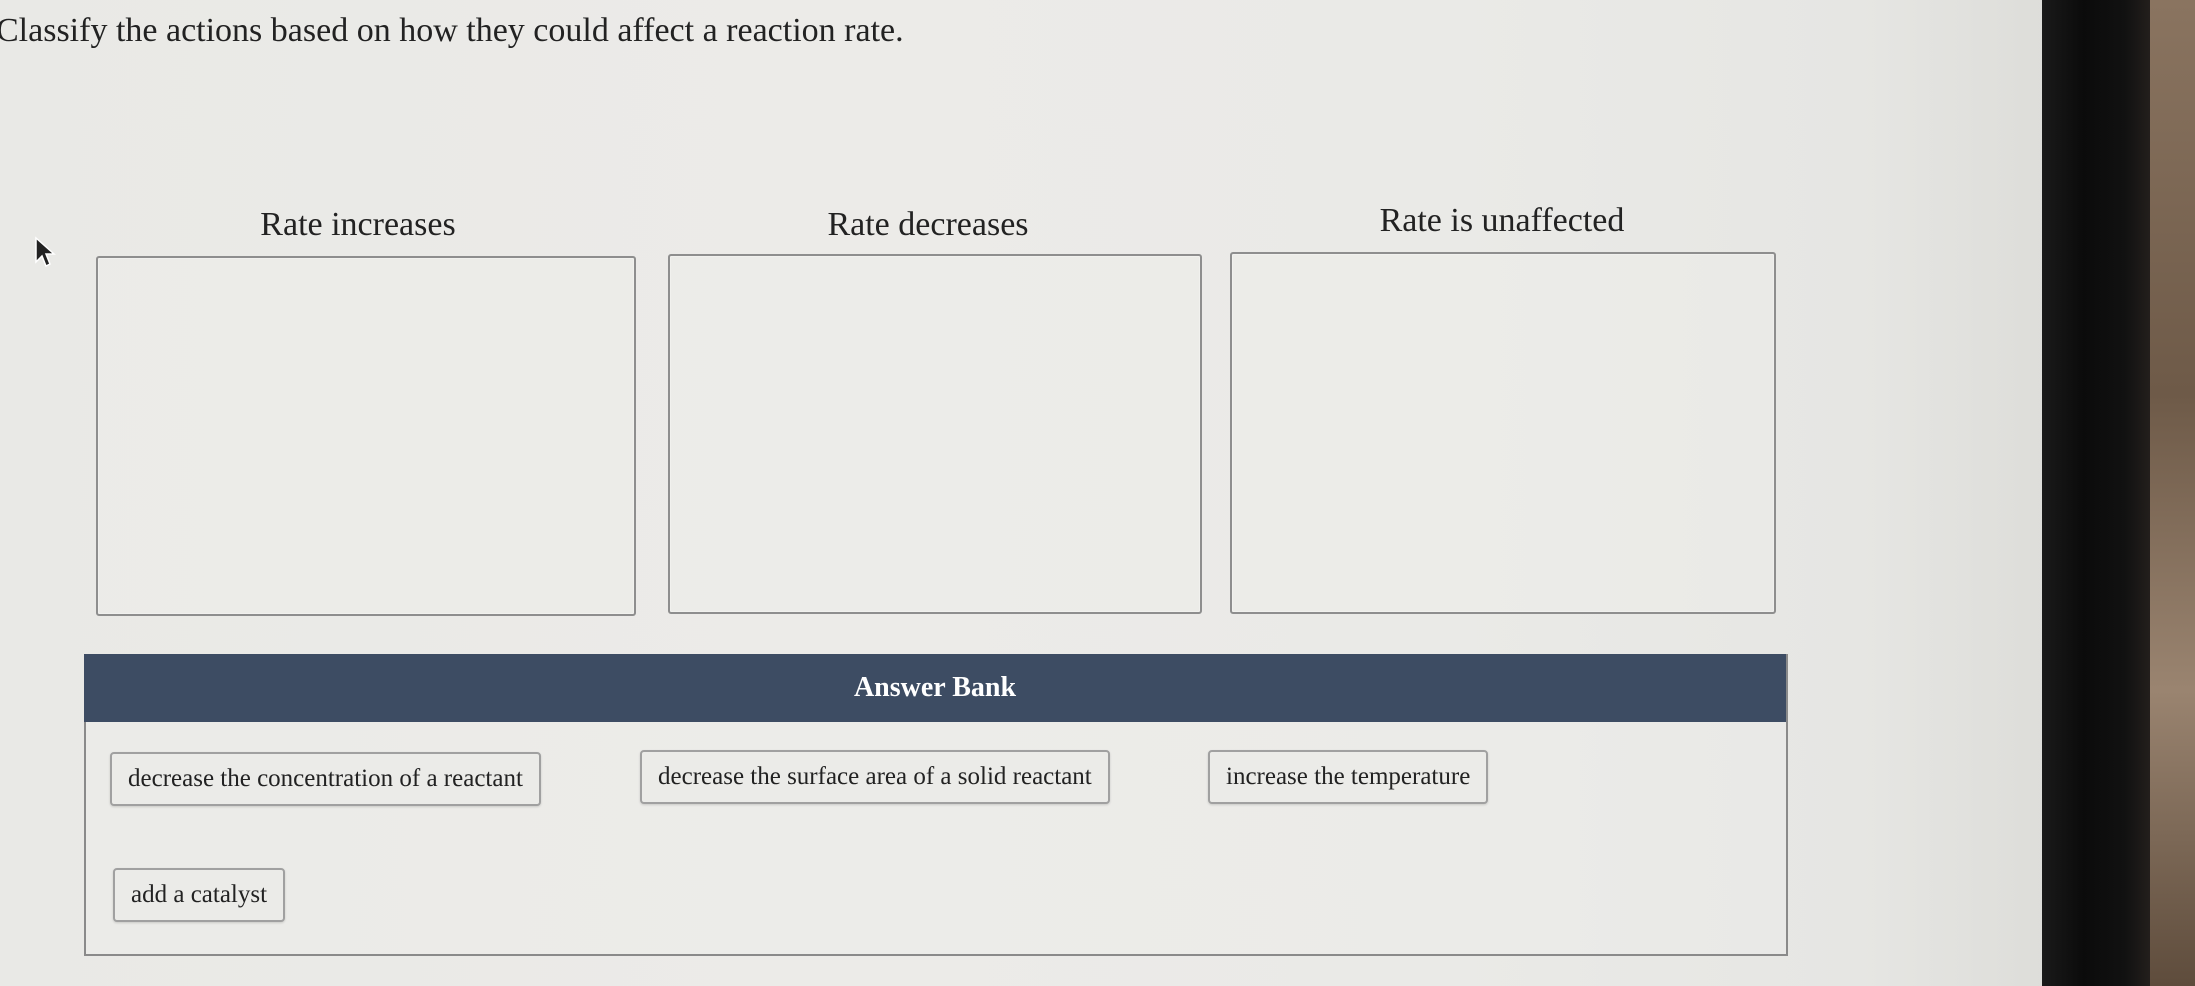 The height and width of the screenshot is (986, 2195). Describe the element at coordinates (935, 434) in the screenshot. I see `drop-zone-rate-decreases` at that location.